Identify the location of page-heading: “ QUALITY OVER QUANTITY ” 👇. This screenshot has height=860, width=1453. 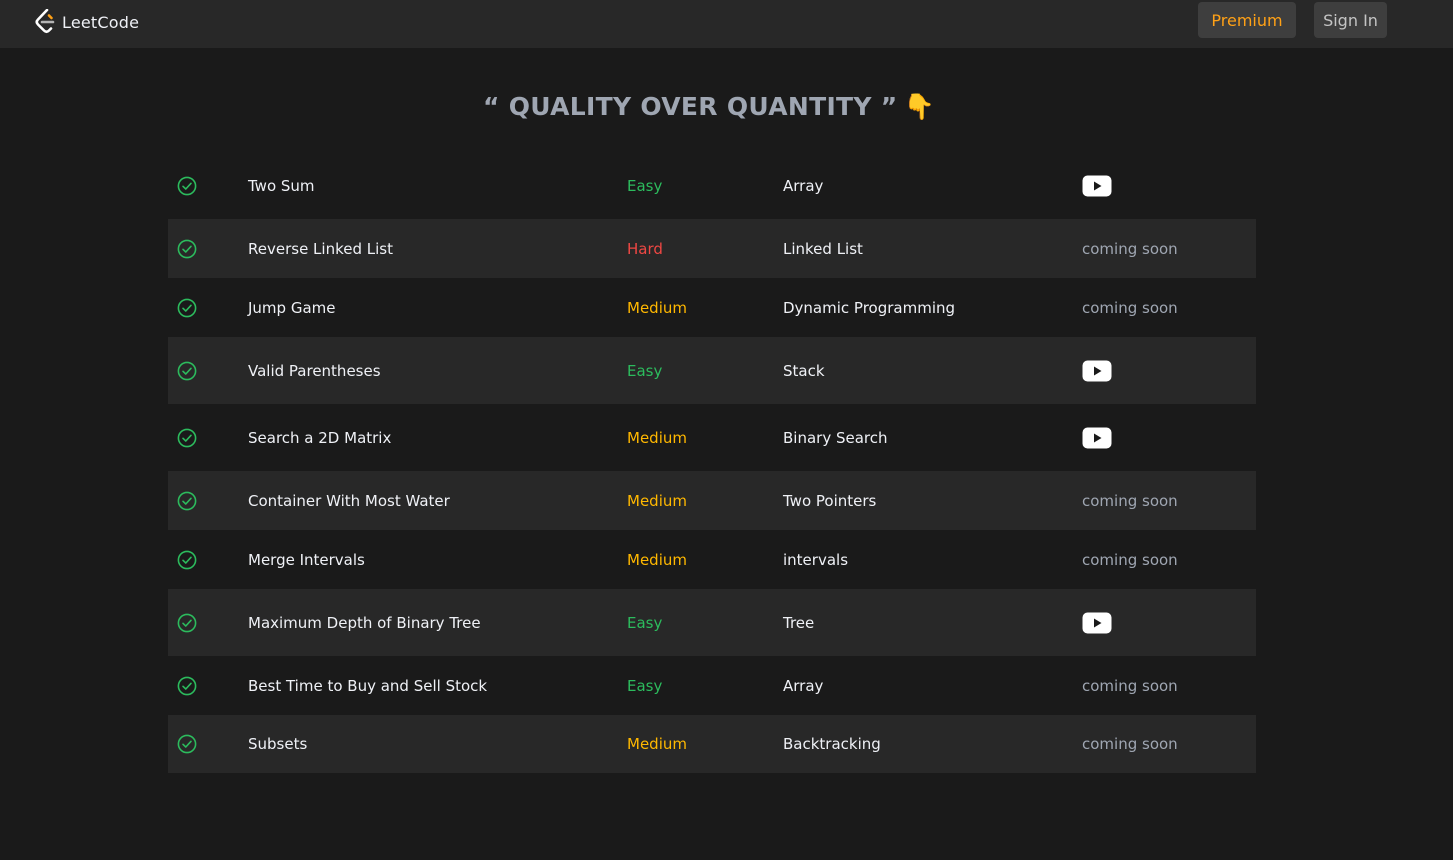
(709, 107).